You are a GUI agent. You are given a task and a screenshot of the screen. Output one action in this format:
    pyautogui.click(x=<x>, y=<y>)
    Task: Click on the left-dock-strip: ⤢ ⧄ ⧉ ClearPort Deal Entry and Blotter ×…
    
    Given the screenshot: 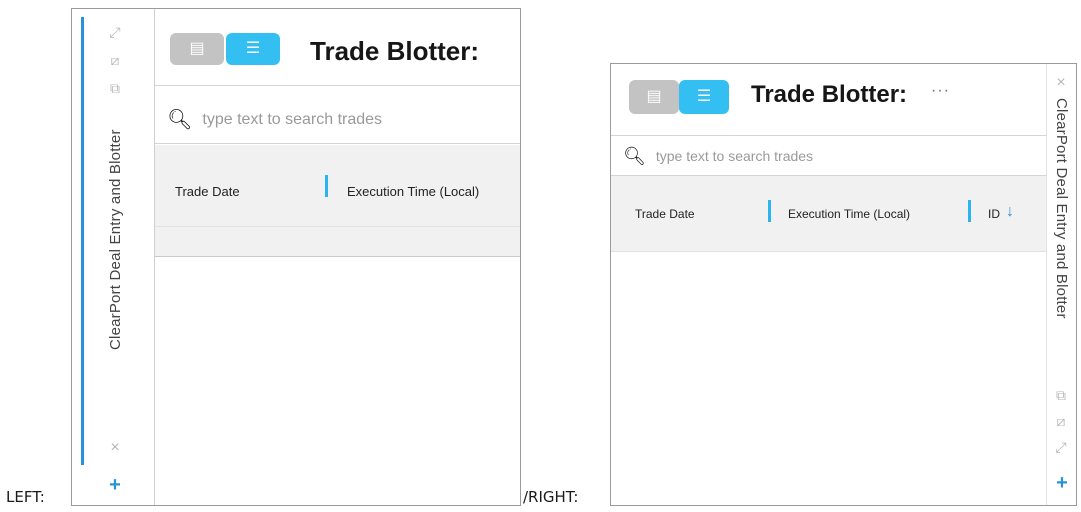 What is the action you would take?
    pyautogui.click(x=112, y=257)
    